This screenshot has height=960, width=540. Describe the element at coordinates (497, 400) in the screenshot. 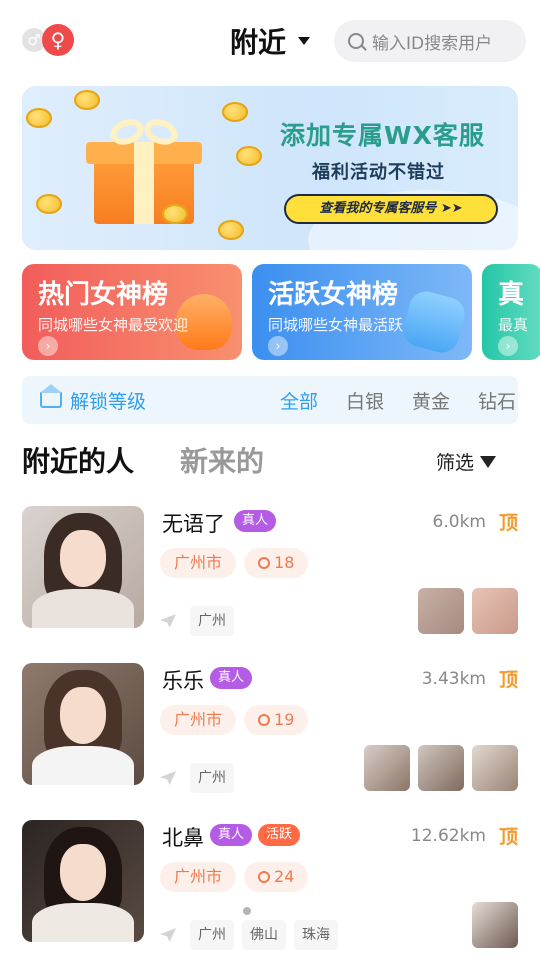

I see `level-option-diamond: 钻石` at that location.